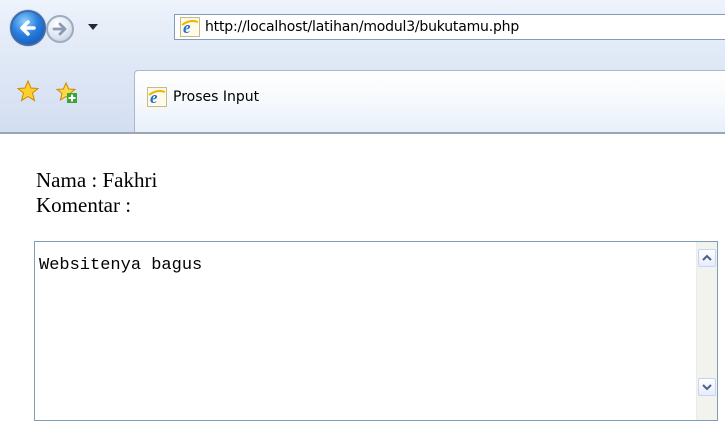  I want to click on scroll-up-button, so click(707, 258).